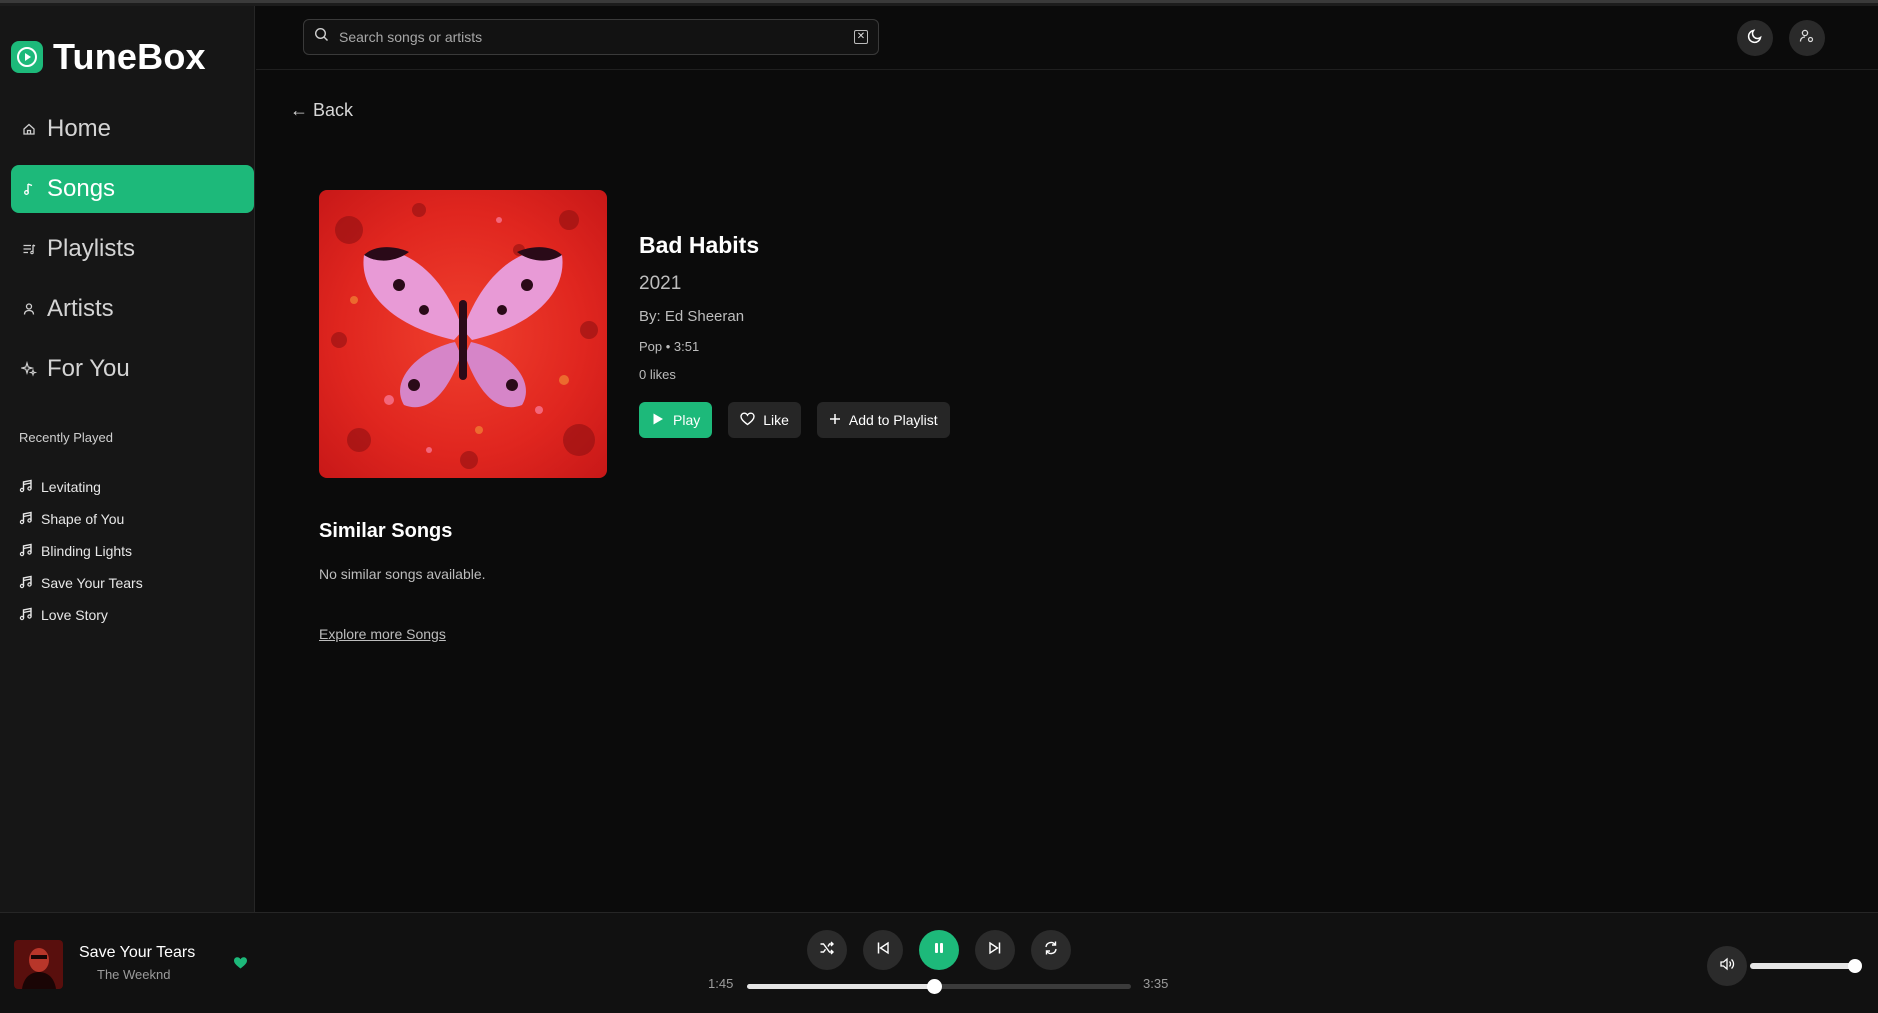  What do you see at coordinates (721, 983) in the screenshot?
I see `elapsed-time: 1:45` at bounding box center [721, 983].